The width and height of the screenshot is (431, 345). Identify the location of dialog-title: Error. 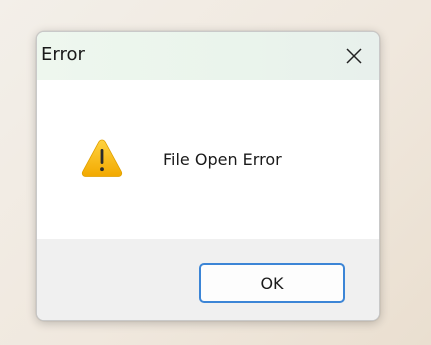
(63, 54).